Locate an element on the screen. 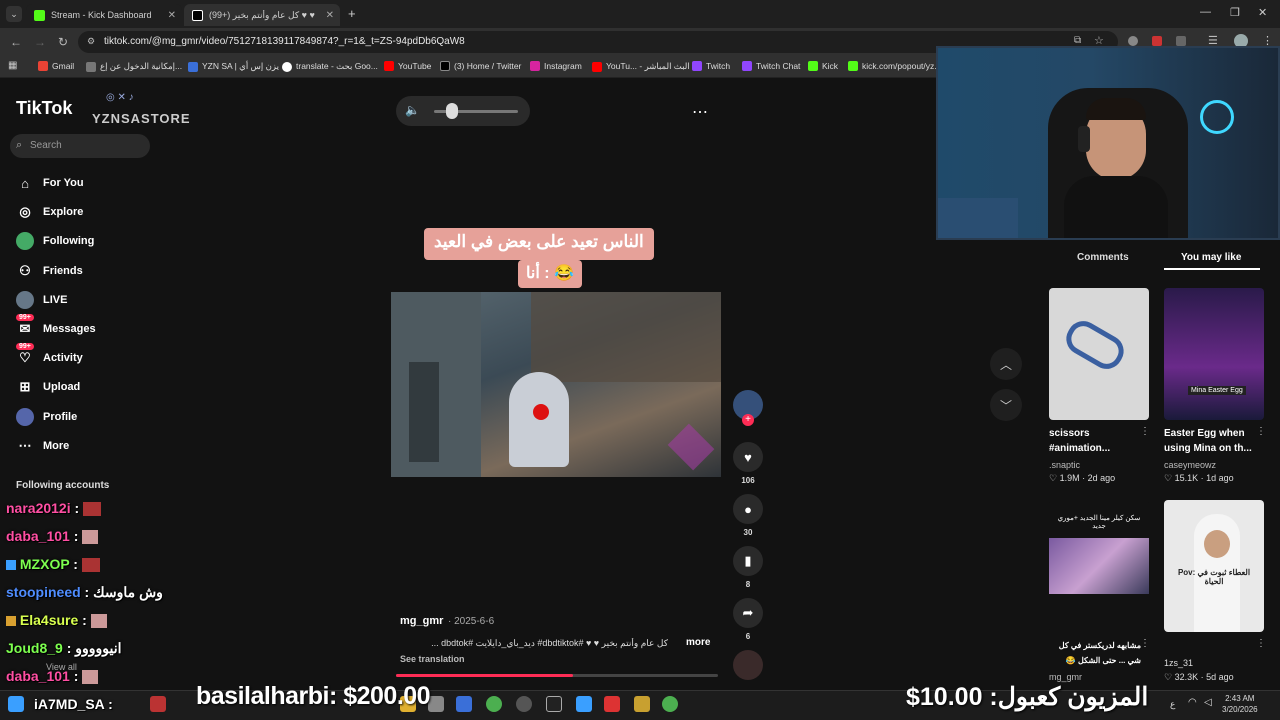 Image resolution: width=1280 pixels, height=720 pixels. video-author: mg_gmr is located at coordinates (421, 621).